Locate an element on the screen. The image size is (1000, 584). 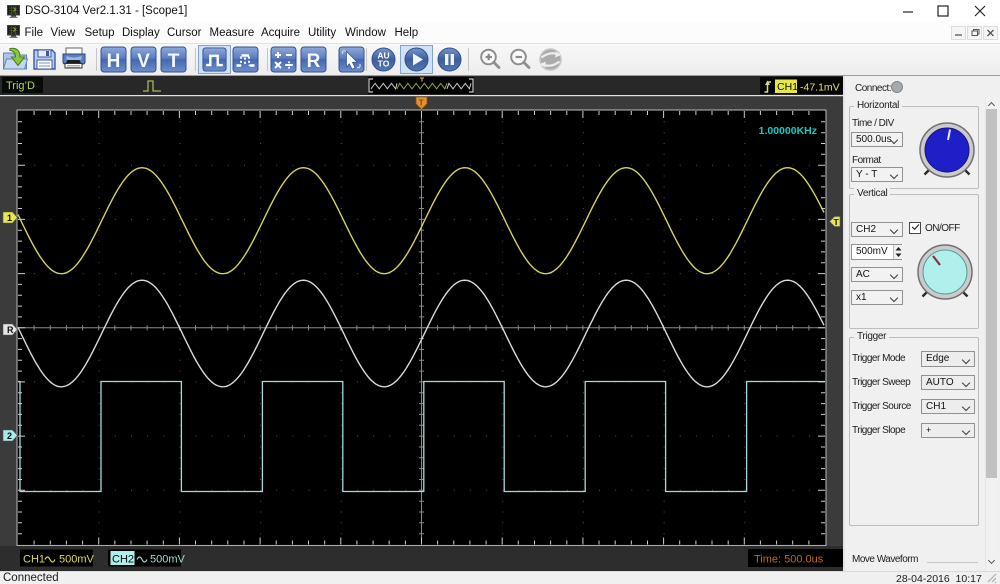
svg-text: -47.1mV is located at coordinates (820, 88).